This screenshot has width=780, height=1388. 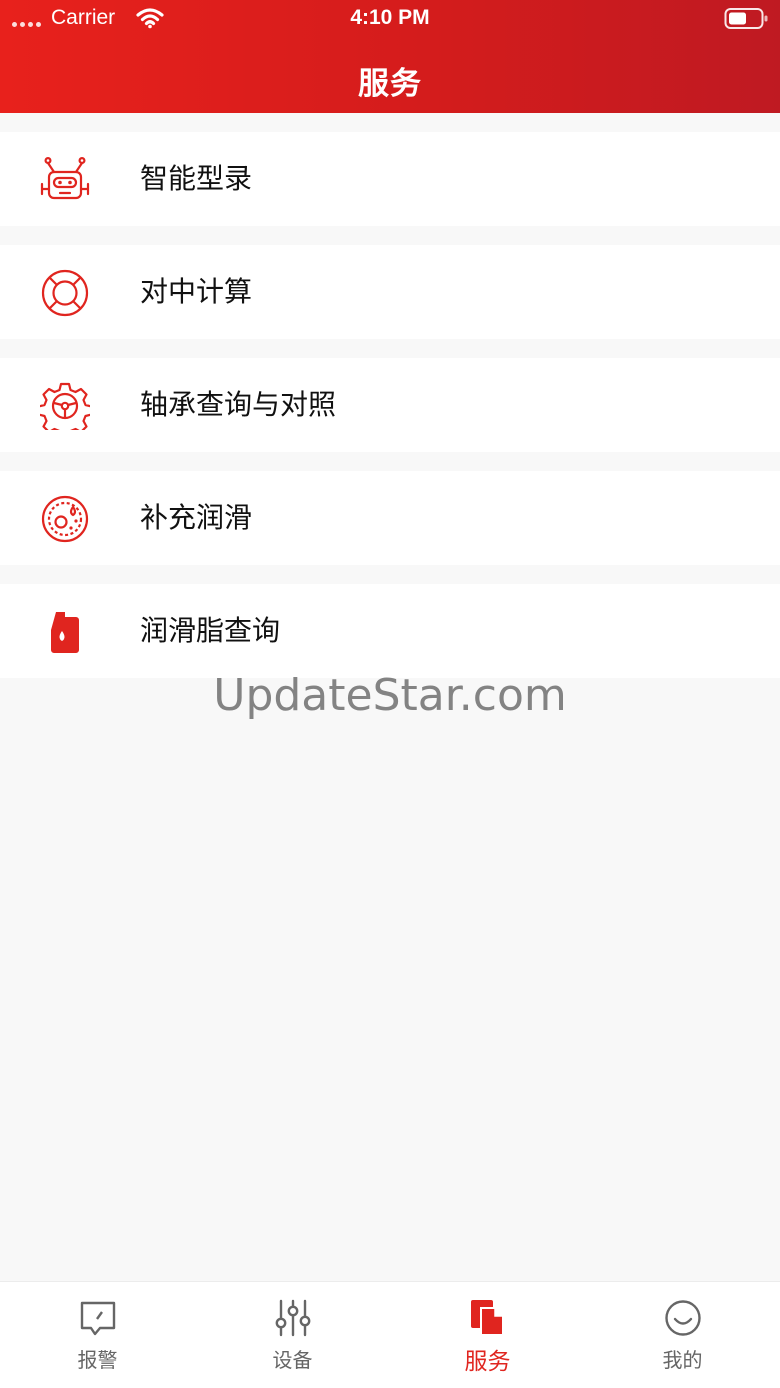 I want to click on sliders-icon, so click(x=293, y=1318).